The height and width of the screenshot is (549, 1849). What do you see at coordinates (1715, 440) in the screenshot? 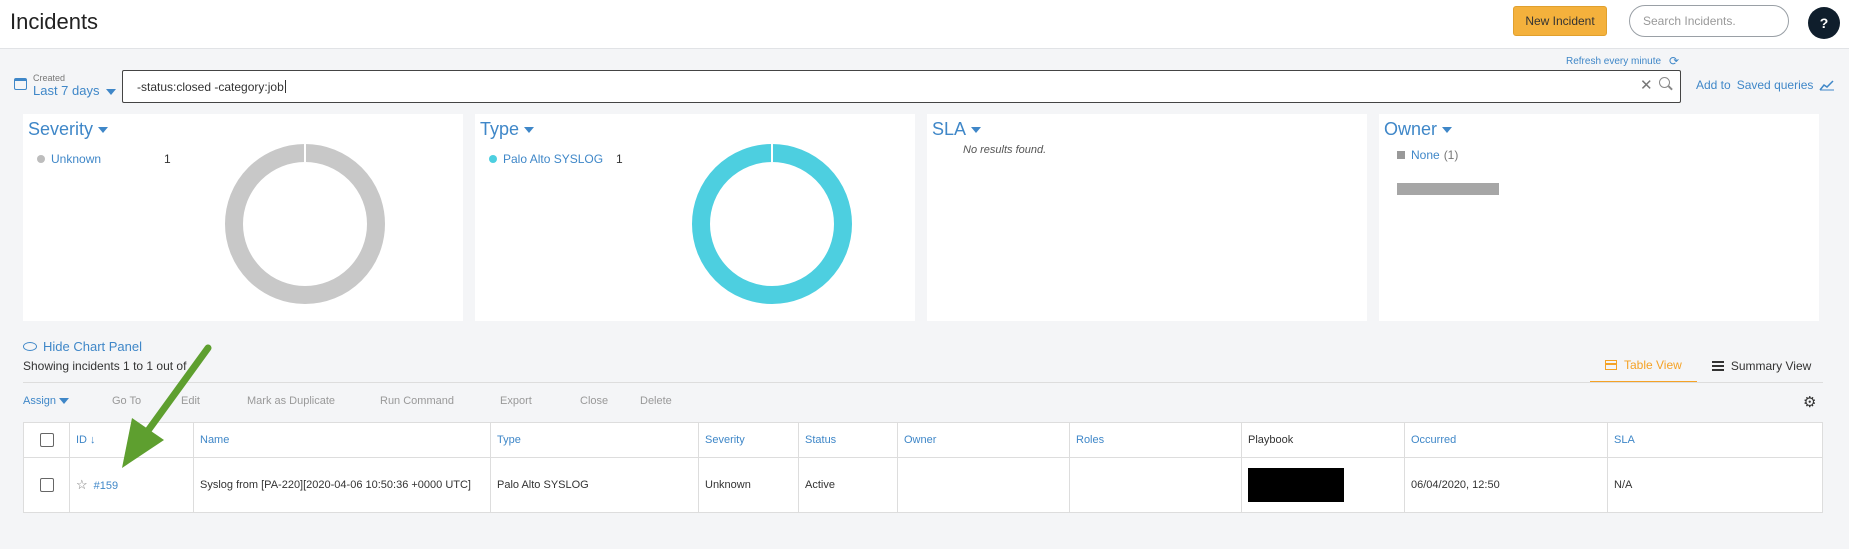
I see `col-sla: SLA` at bounding box center [1715, 440].